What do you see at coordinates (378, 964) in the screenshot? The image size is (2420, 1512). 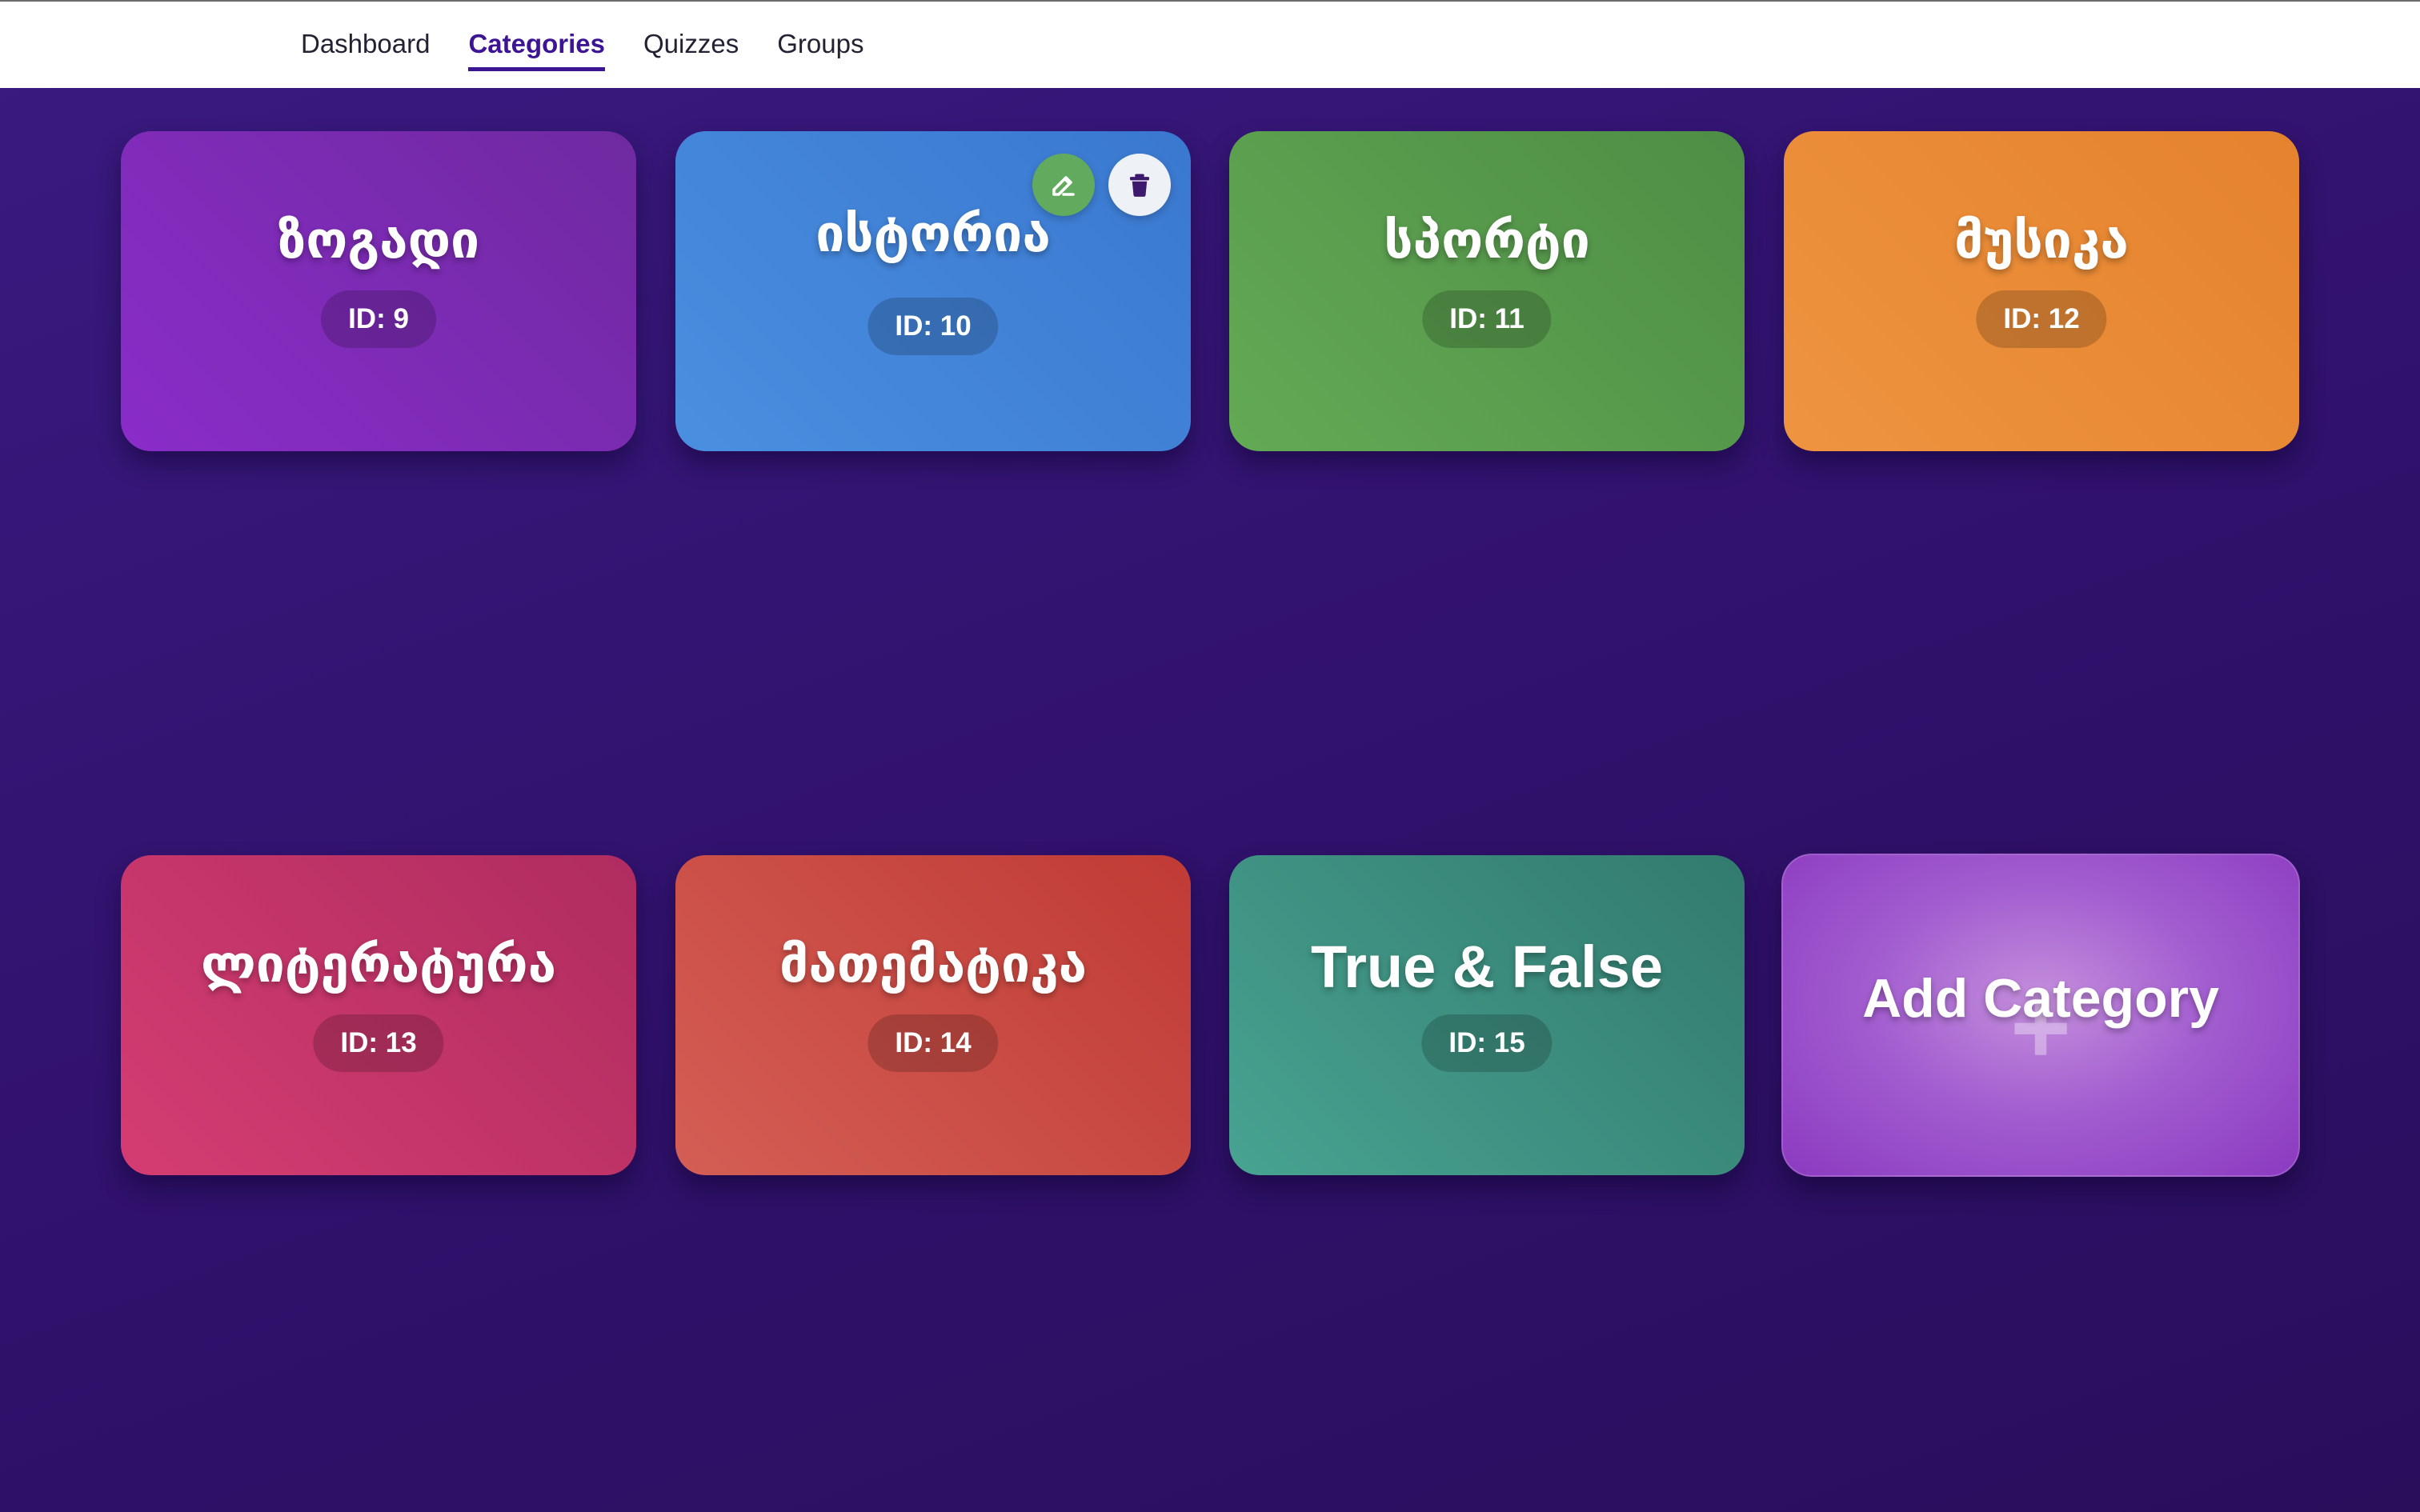 I see `category-name: ლიტერატურა` at bounding box center [378, 964].